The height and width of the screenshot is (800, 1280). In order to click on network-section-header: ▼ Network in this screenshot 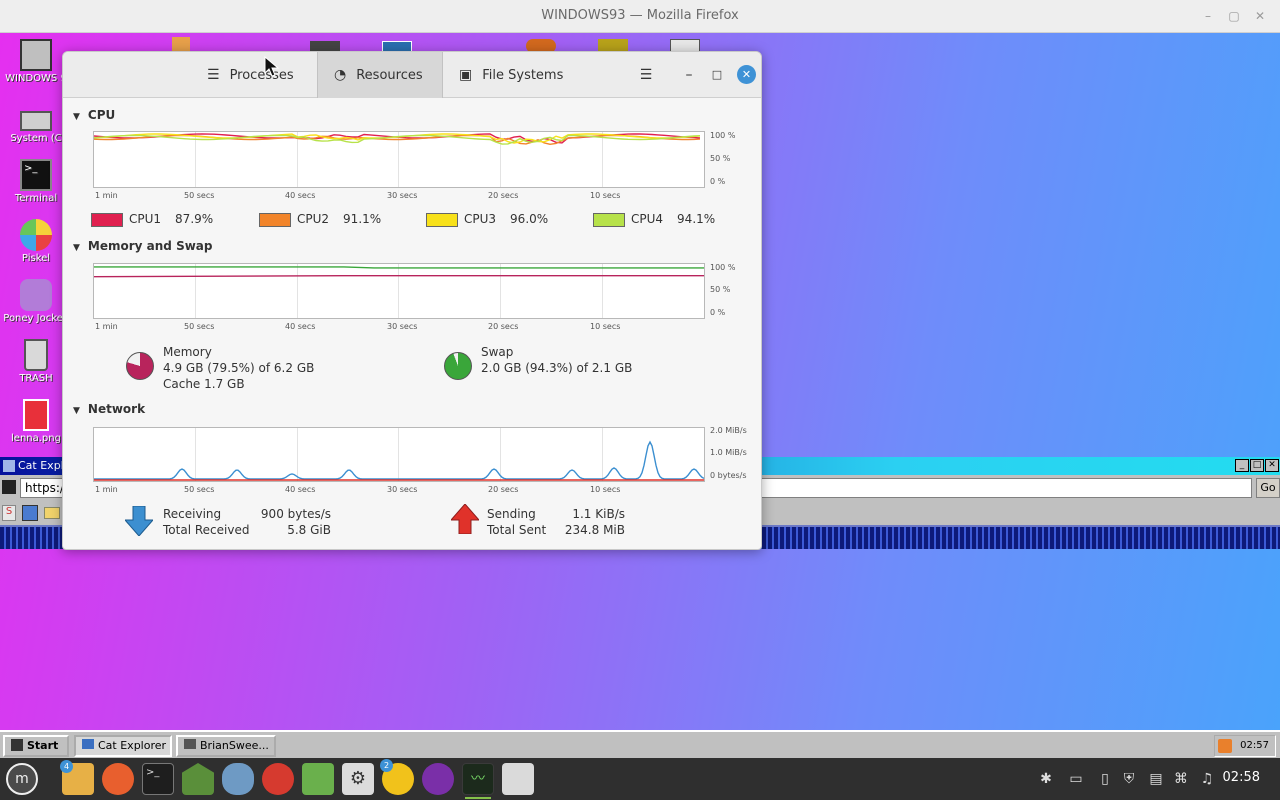, I will do `click(109, 409)`.